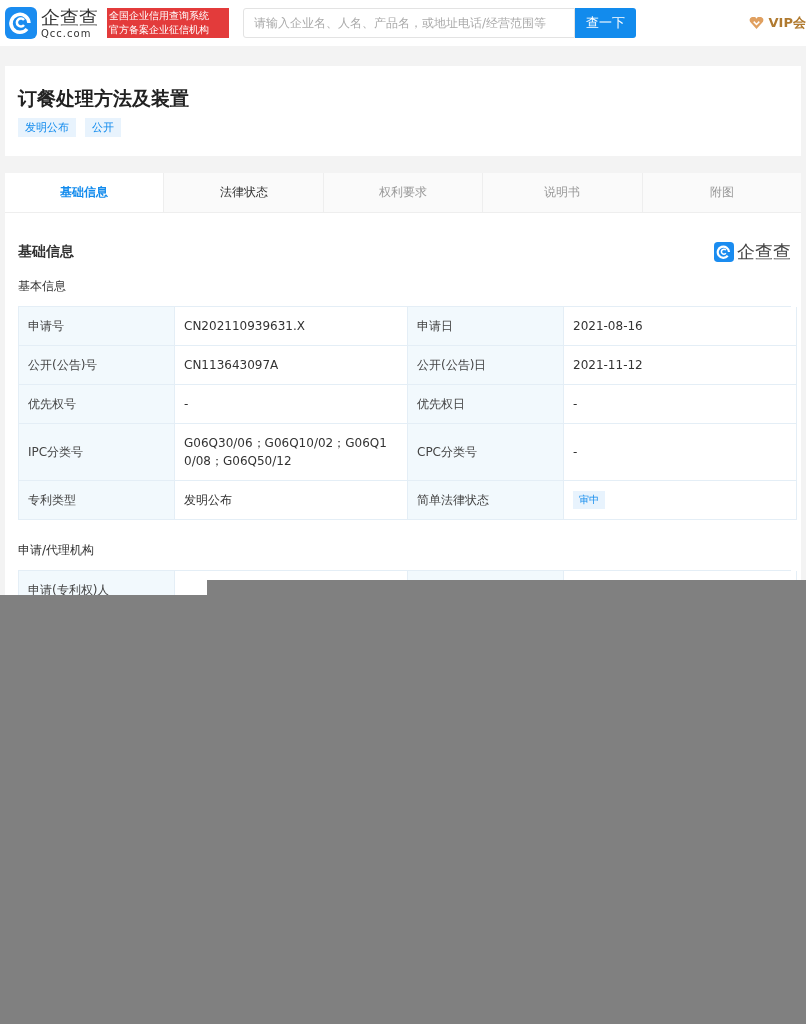 Image resolution: width=806 pixels, height=1024 pixels. What do you see at coordinates (486, 452) in the screenshot?
I see `label-cell: CPC分类号` at bounding box center [486, 452].